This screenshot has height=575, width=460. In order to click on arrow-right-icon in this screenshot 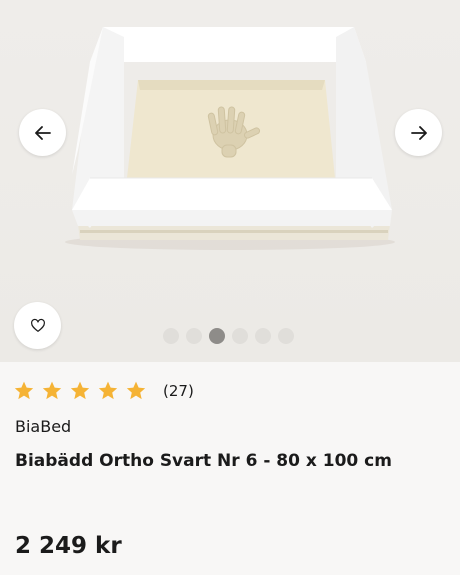, I will do `click(418, 132)`.